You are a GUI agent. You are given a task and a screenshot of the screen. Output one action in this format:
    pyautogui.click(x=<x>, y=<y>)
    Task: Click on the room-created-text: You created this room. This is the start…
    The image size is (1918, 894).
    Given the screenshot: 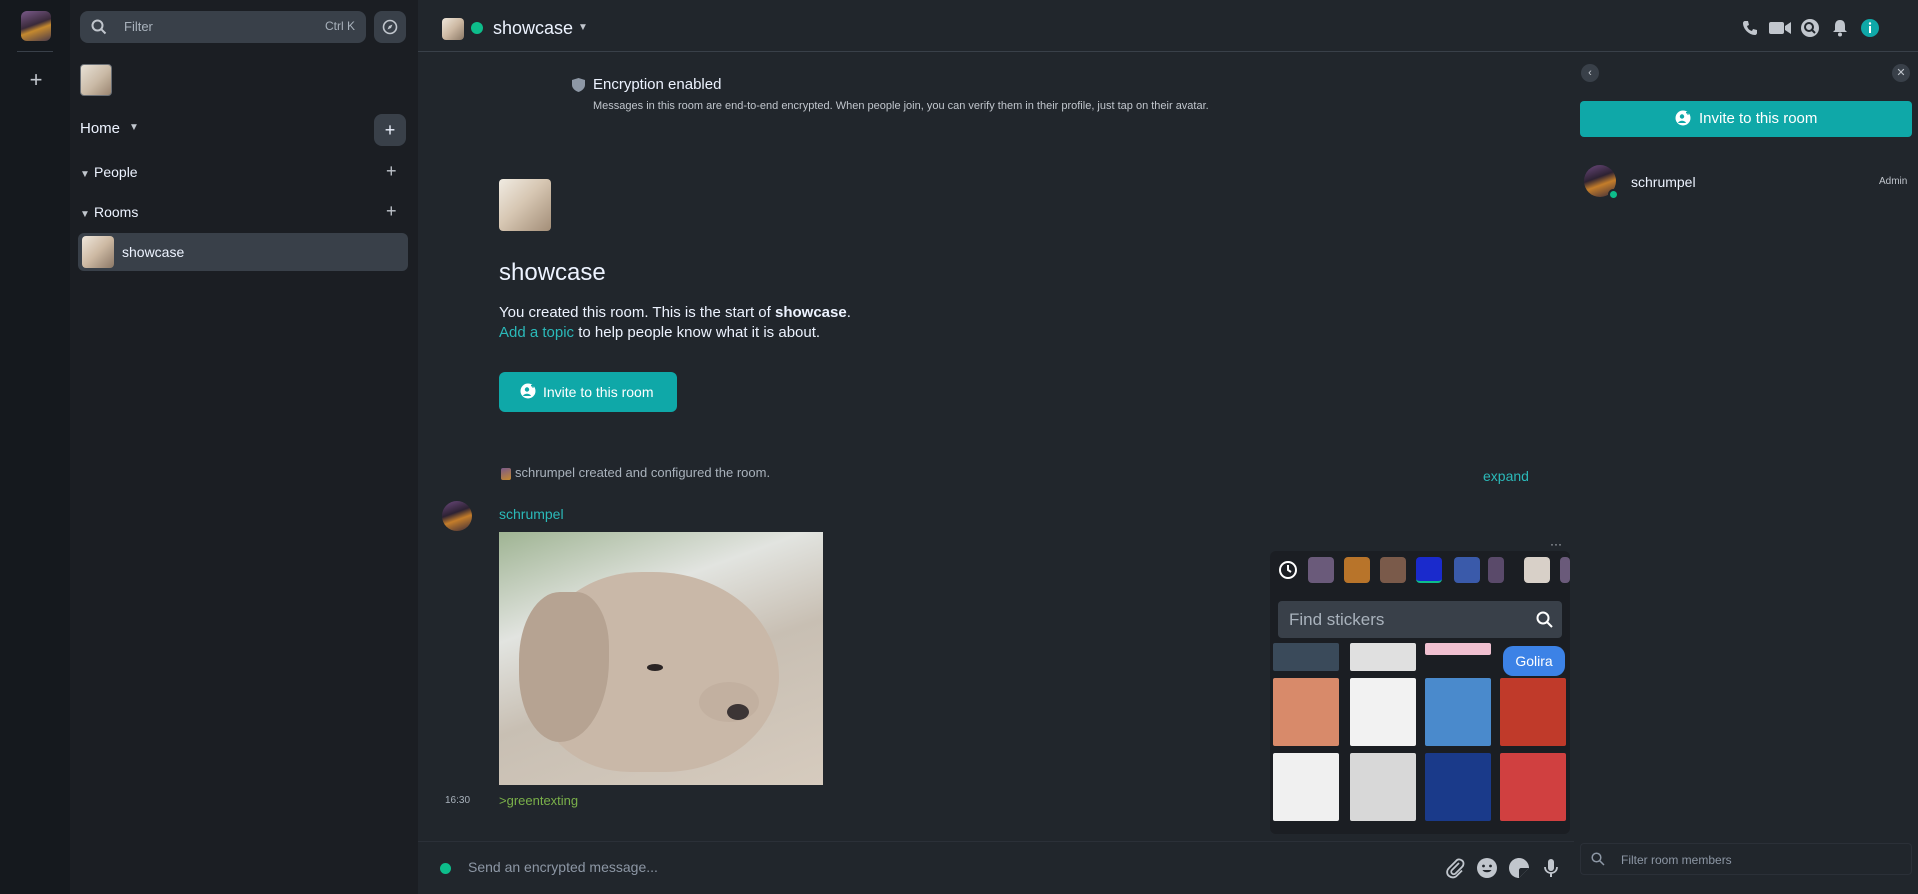 What is the action you would take?
    pyautogui.click(x=675, y=312)
    